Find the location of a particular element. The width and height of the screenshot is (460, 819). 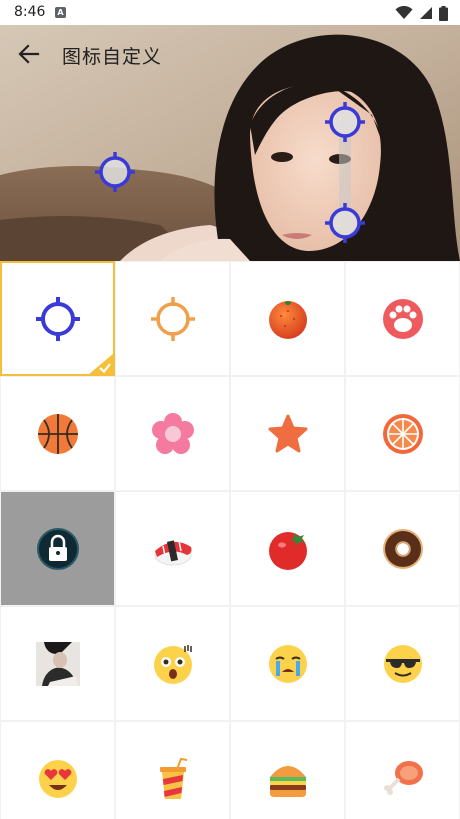

grid-cell-drumstick is located at coordinates (402, 770).